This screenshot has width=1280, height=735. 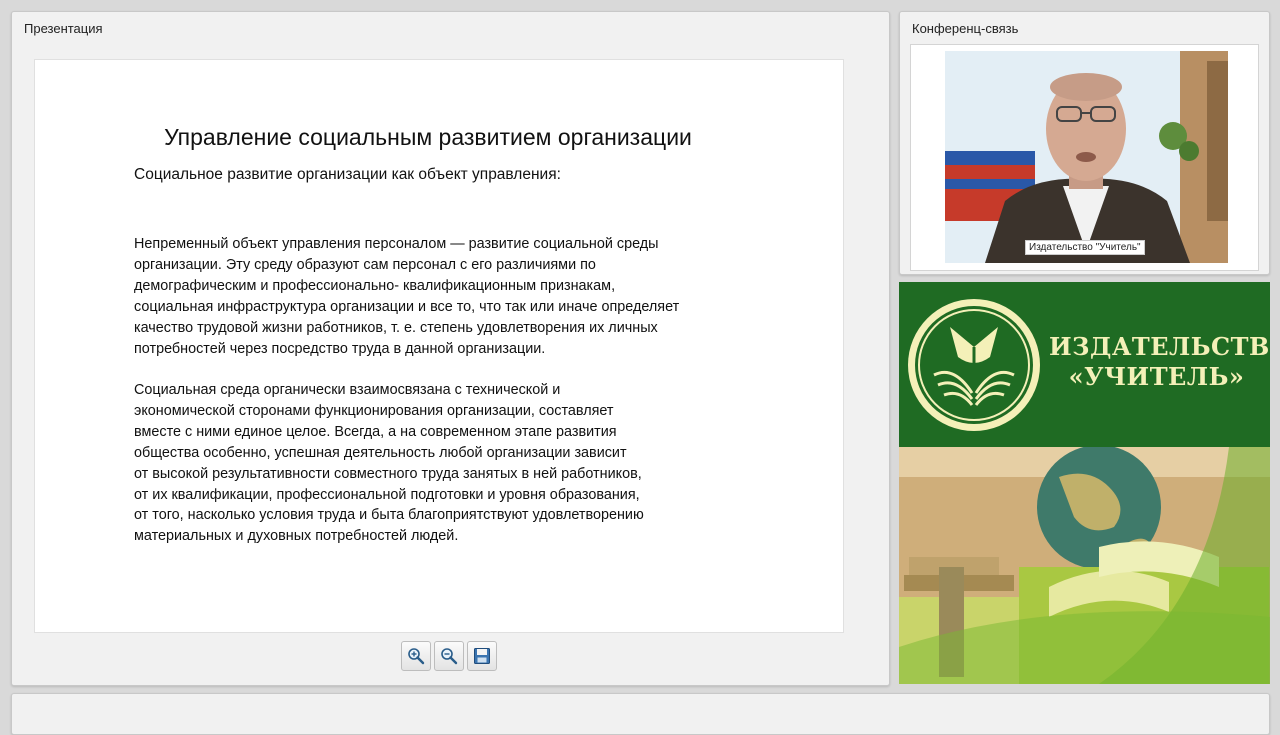 I want to click on bottom-panel, so click(x=640, y=714).